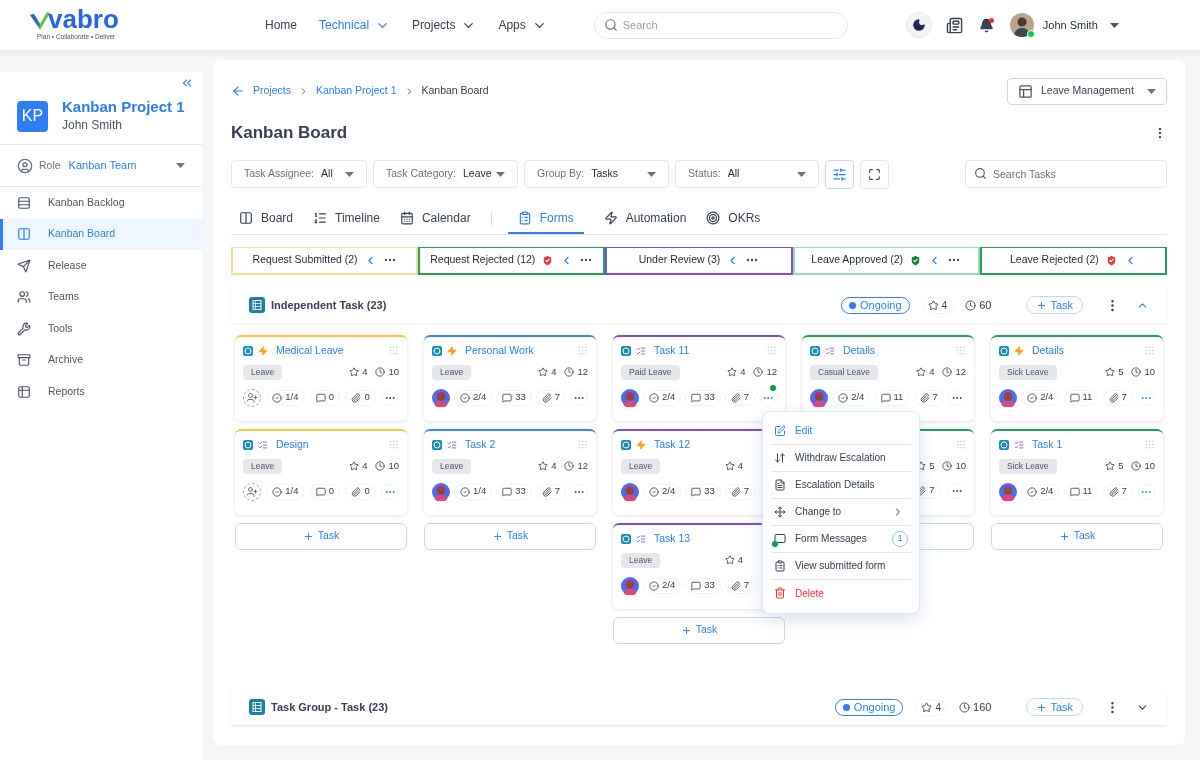 This screenshot has height=760, width=1200. I want to click on attachment-count: 7, so click(1124, 491).